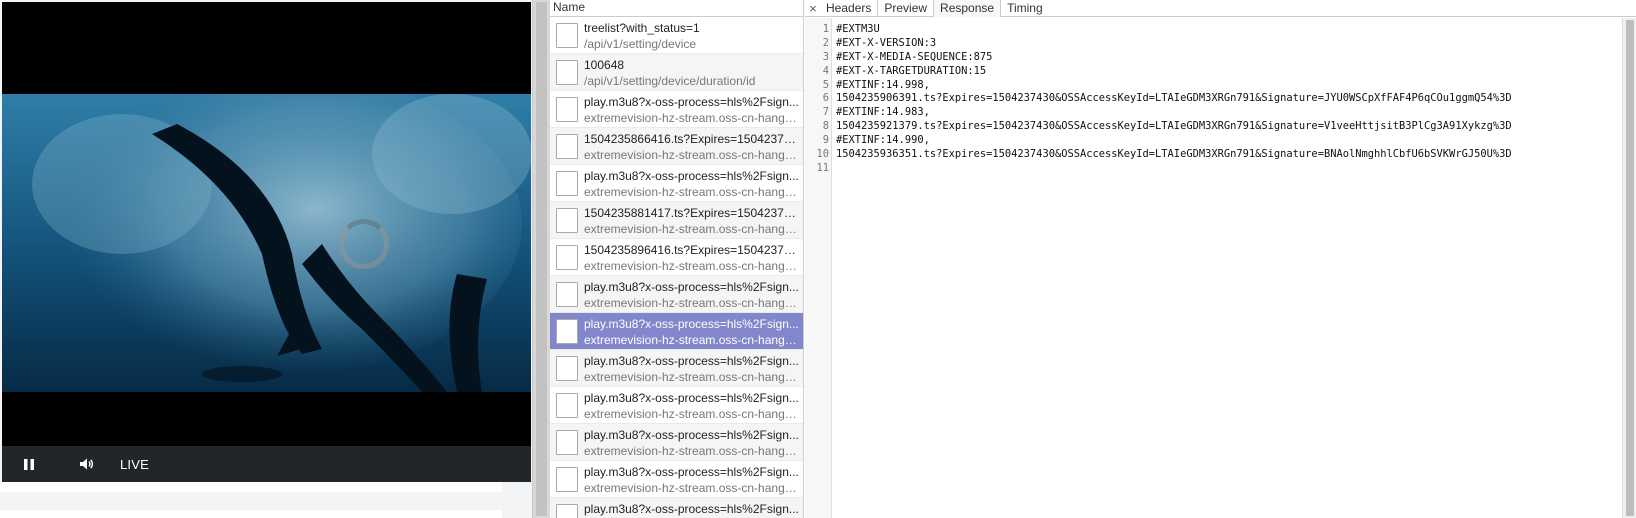 The image size is (1636, 518). What do you see at coordinates (1219, 57) in the screenshot?
I see `code-line: 3 #EXT-X-MEDIA-SEQUENCE:875` at bounding box center [1219, 57].